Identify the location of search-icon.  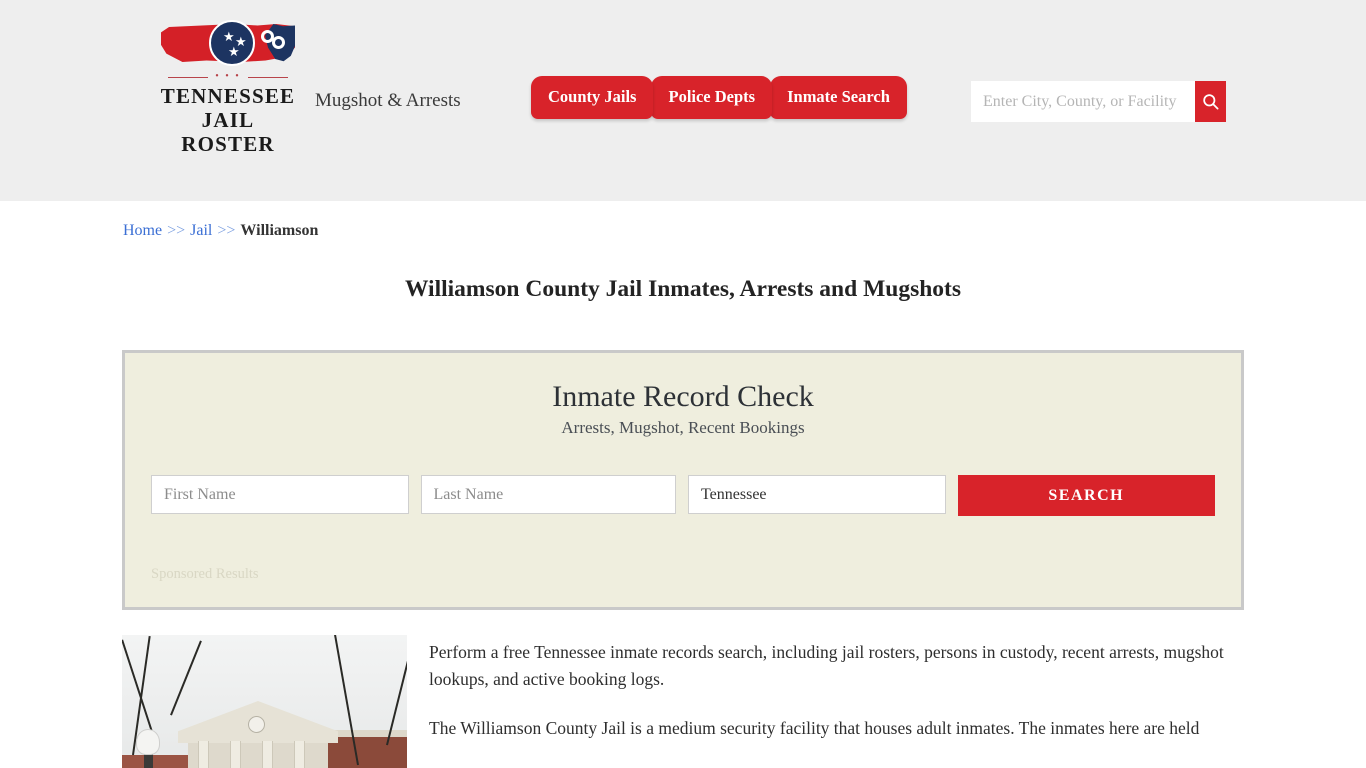
(1211, 102).